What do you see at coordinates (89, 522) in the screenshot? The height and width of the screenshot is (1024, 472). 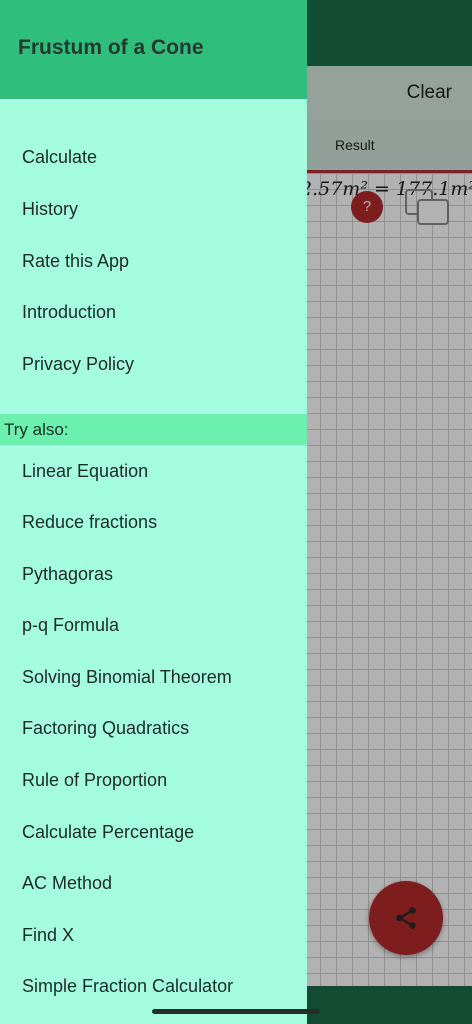 I see `try-item-reduce-fractions: Reduce fractions` at bounding box center [89, 522].